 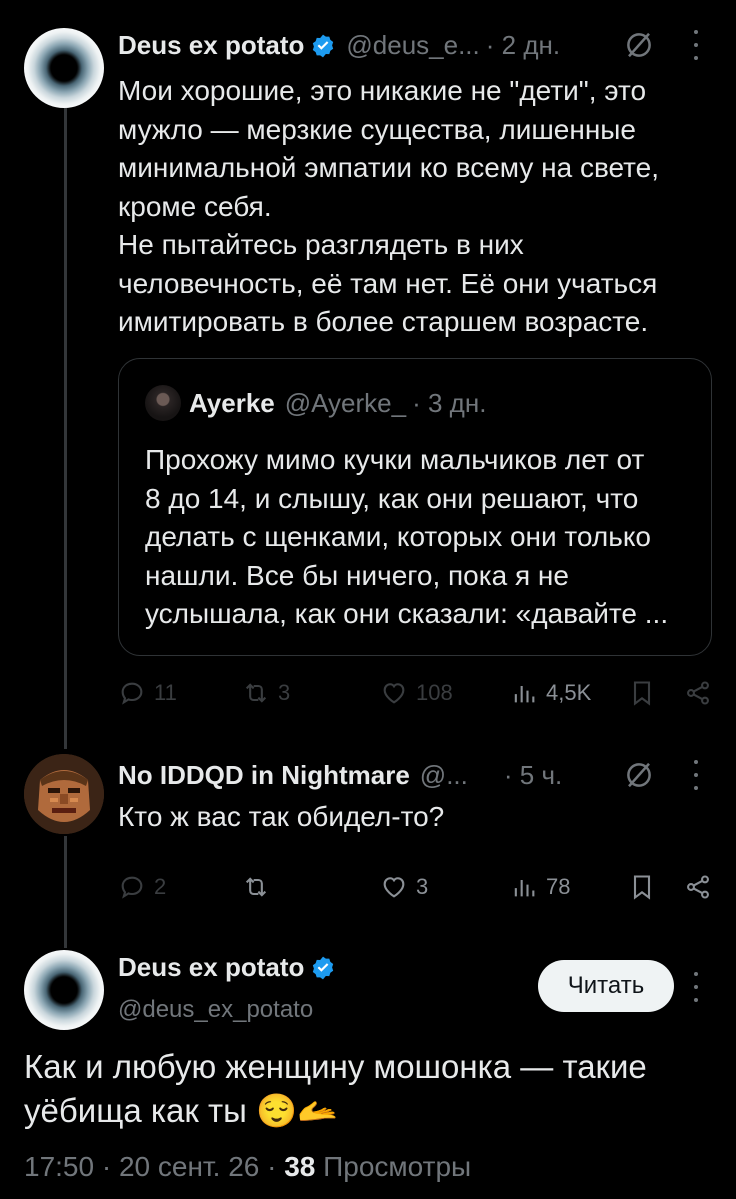 What do you see at coordinates (165, 692) in the screenshot?
I see `reply-count: 11` at bounding box center [165, 692].